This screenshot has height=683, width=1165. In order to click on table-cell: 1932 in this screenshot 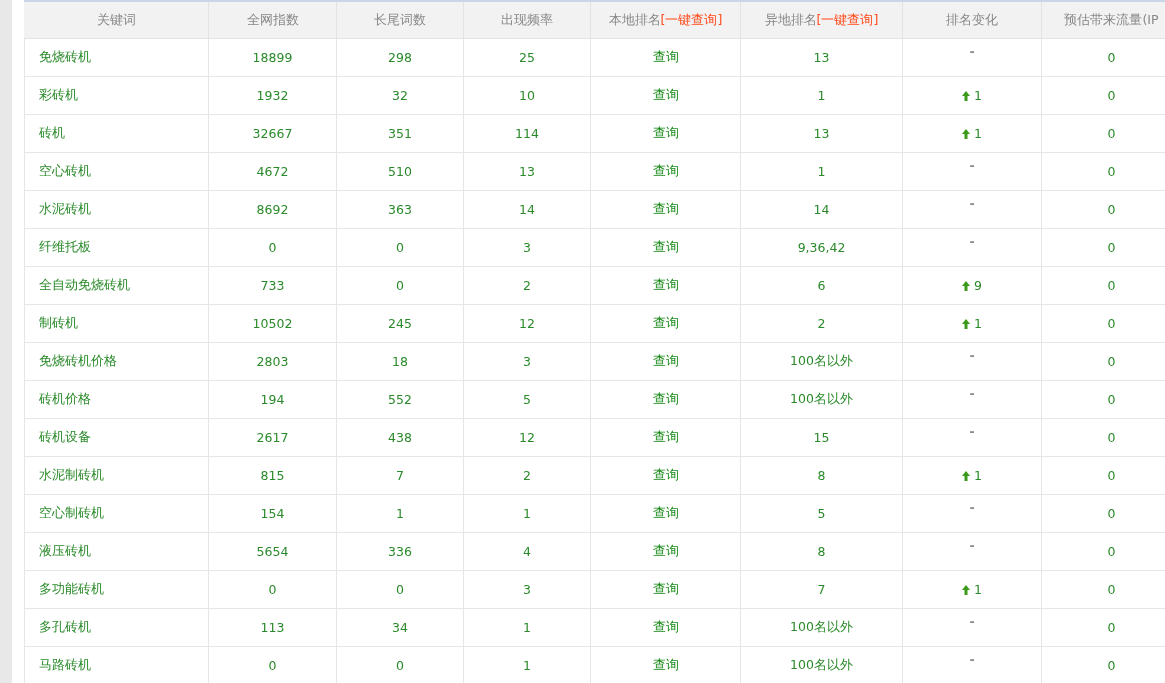, I will do `click(273, 96)`.